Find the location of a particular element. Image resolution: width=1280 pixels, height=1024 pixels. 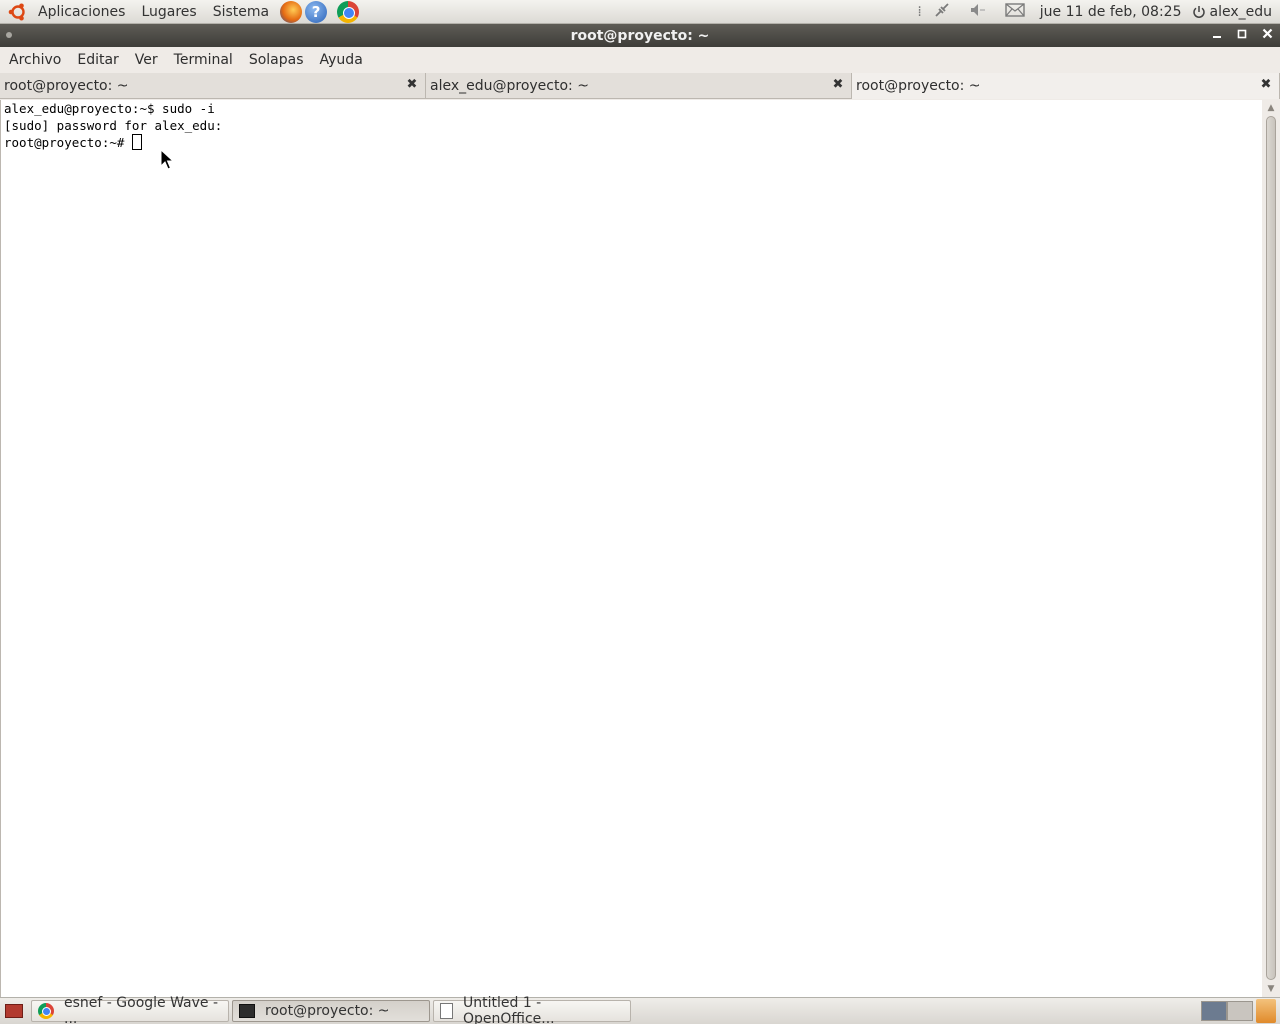

menu-aplicaciones: Aplicaciones is located at coordinates (81, 12).